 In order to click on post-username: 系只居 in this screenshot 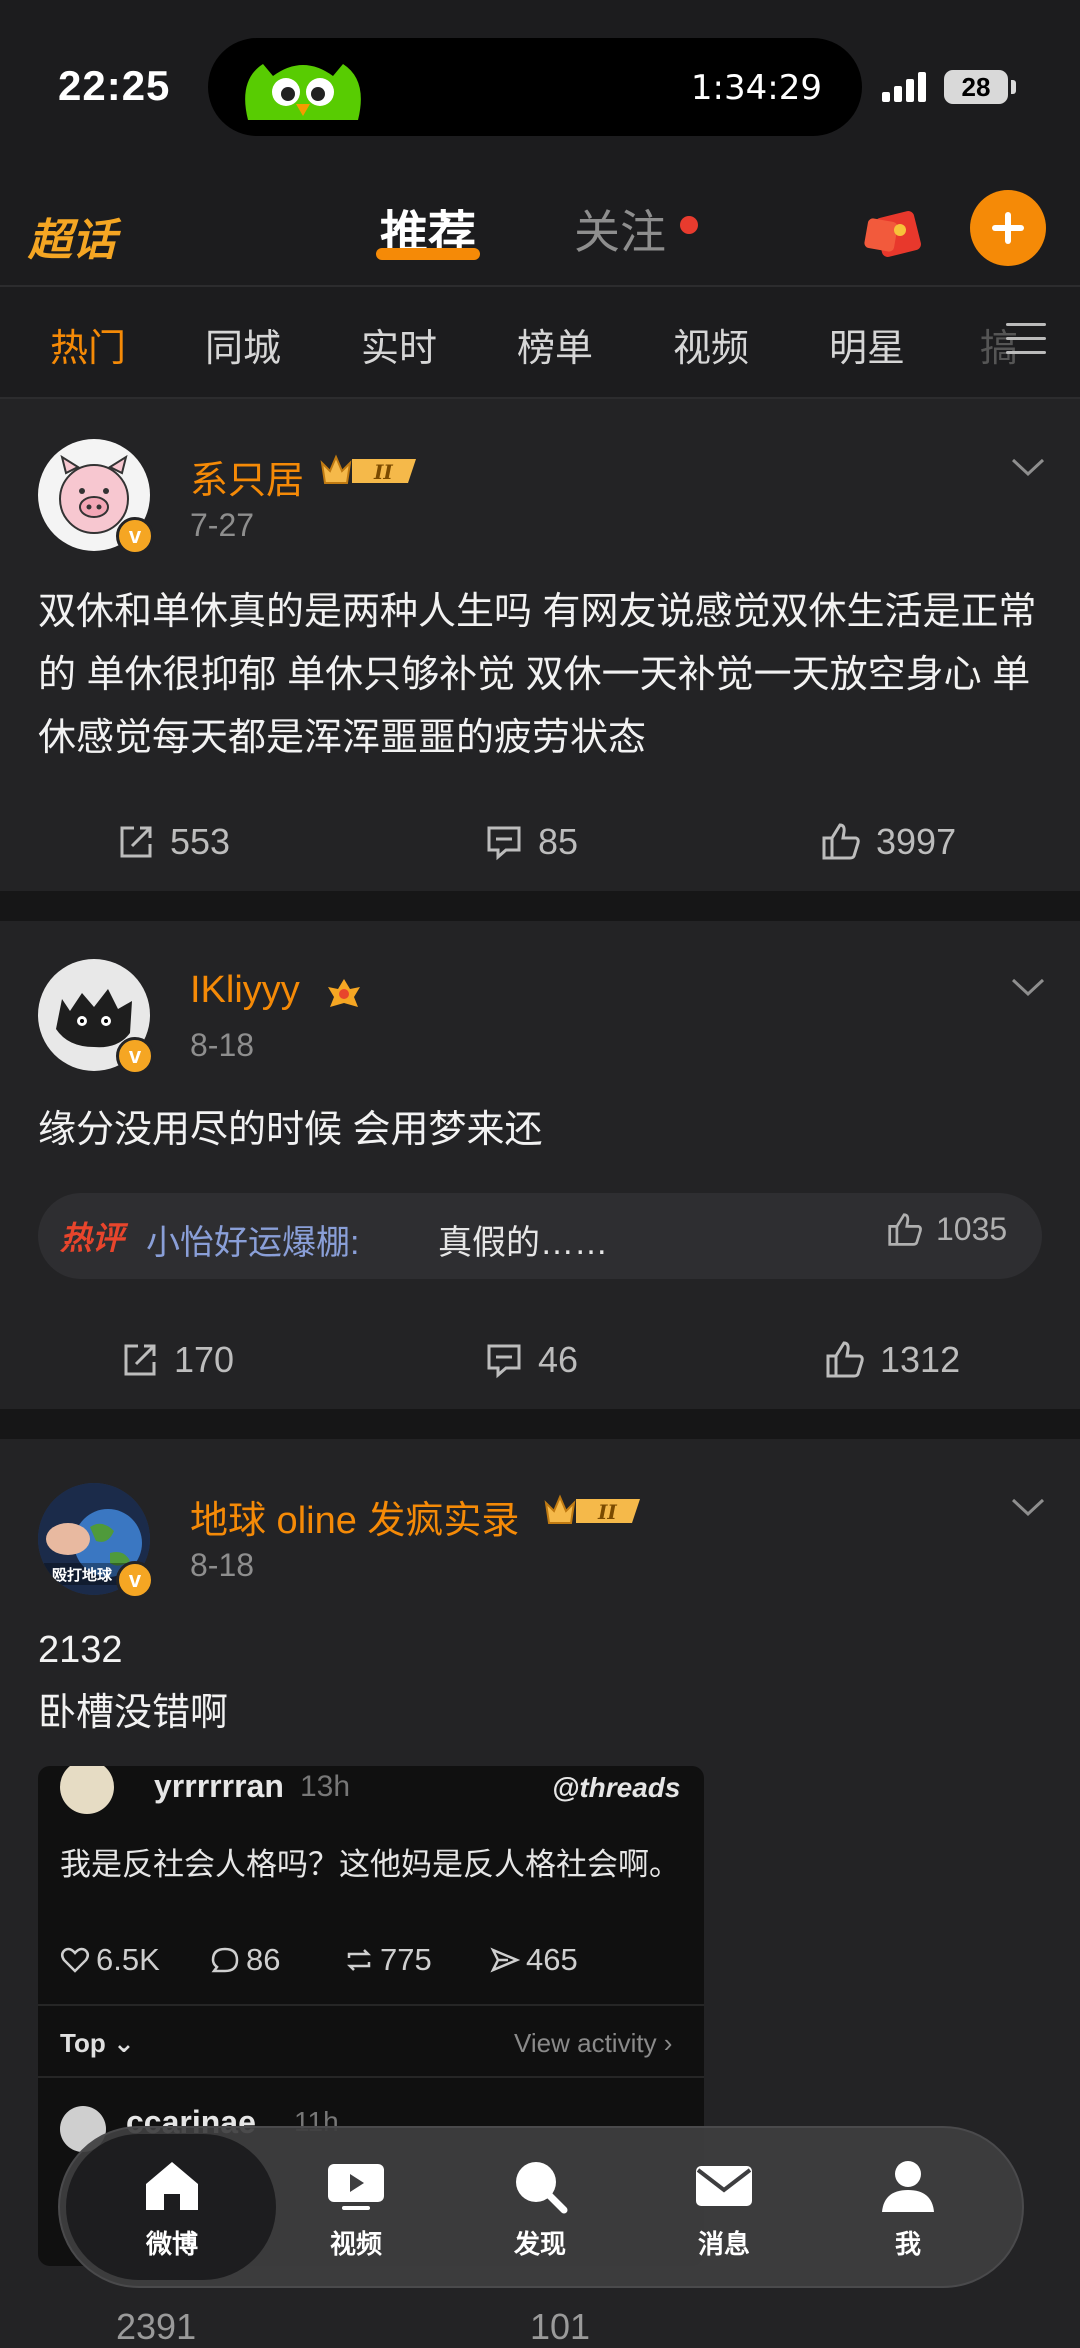, I will do `click(247, 476)`.